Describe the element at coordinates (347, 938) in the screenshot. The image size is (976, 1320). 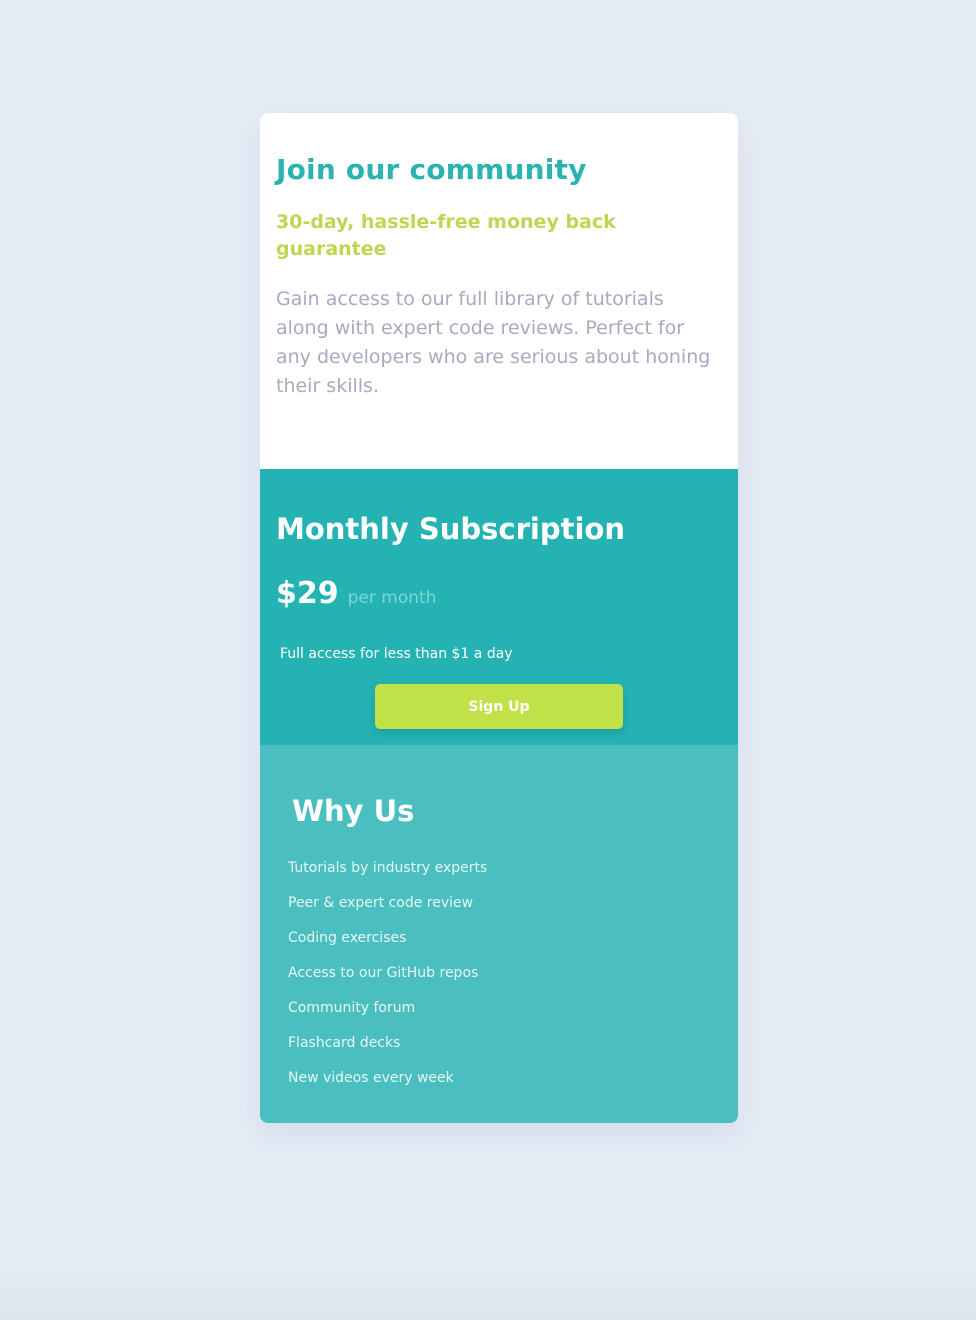
I see `feature-item: Coding exercises` at that location.